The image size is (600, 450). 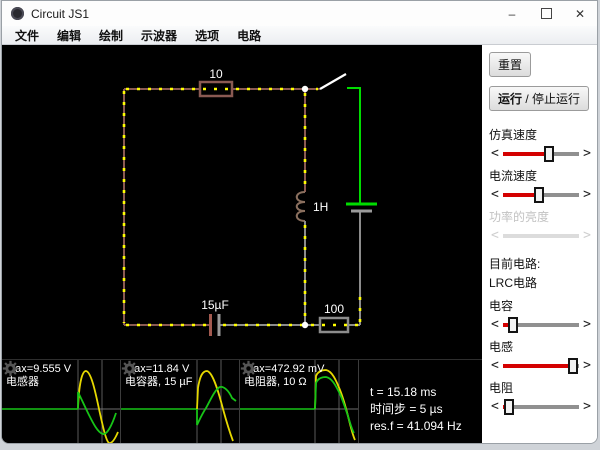 What do you see at coordinates (513, 135) in the screenshot?
I see `sim-speed-label: 仿真速度` at bounding box center [513, 135].